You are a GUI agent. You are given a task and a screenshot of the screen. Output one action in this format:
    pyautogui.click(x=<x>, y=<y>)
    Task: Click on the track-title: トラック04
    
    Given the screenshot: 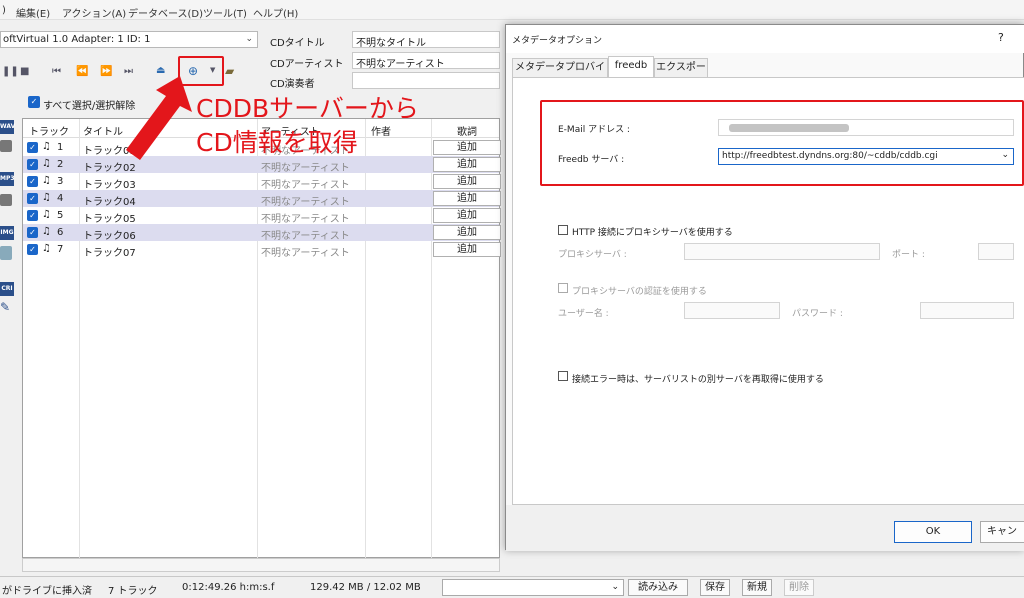 What is the action you would take?
    pyautogui.click(x=109, y=202)
    